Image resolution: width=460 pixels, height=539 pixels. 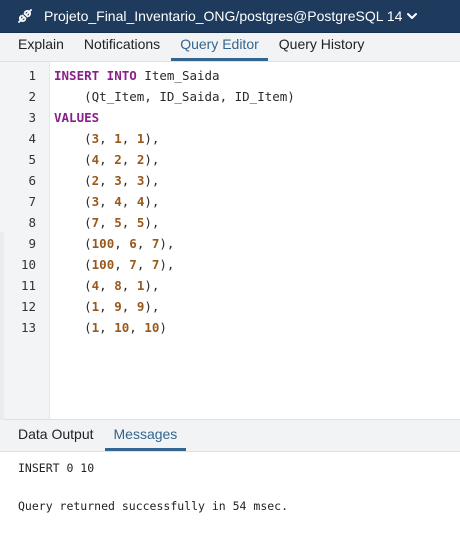 I want to click on code-line: VALUES, so click(x=76, y=117).